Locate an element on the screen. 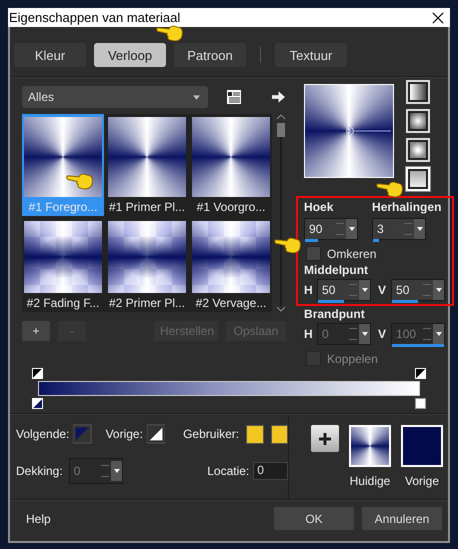 This screenshot has width=458, height=549. window-title: Eigenschappen van materiaal is located at coordinates (94, 17).